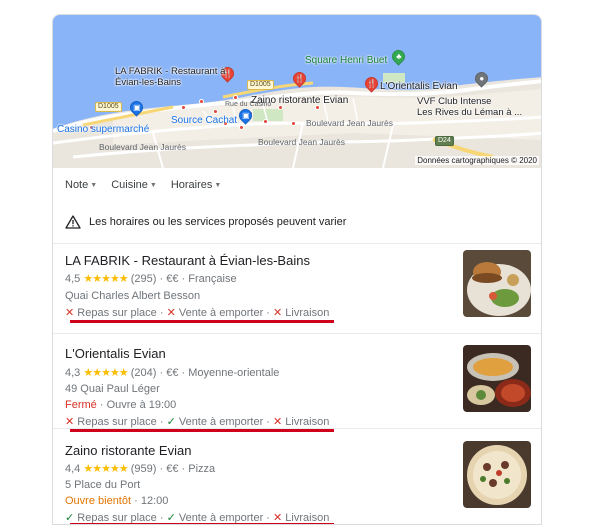 This screenshot has height=525, width=600. Describe the element at coordinates (204, 120) in the screenshot. I see `map-label-source-cachat: Source Cachat` at that location.